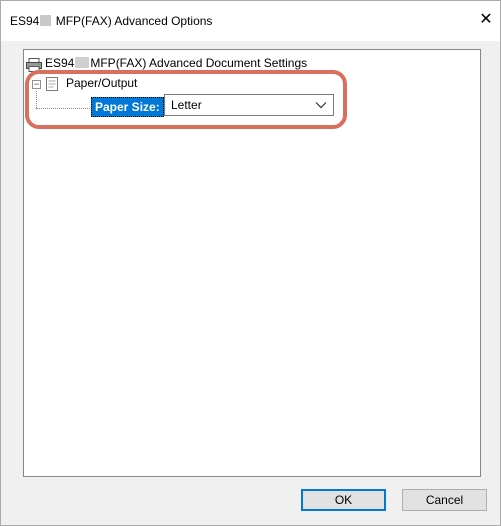 Image resolution: width=501 pixels, height=526 pixels. I want to click on close-button: ✕, so click(486, 20).